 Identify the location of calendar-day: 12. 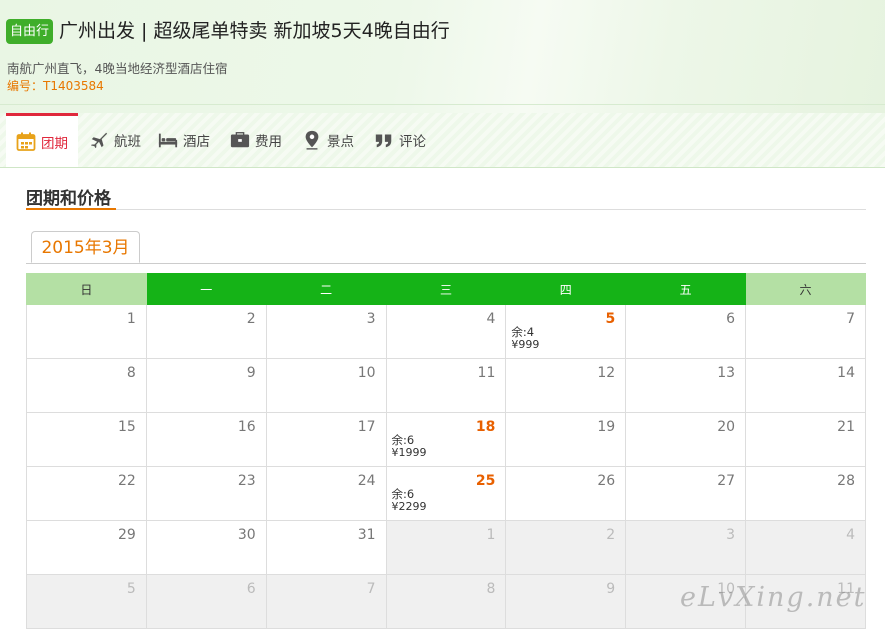
(566, 385).